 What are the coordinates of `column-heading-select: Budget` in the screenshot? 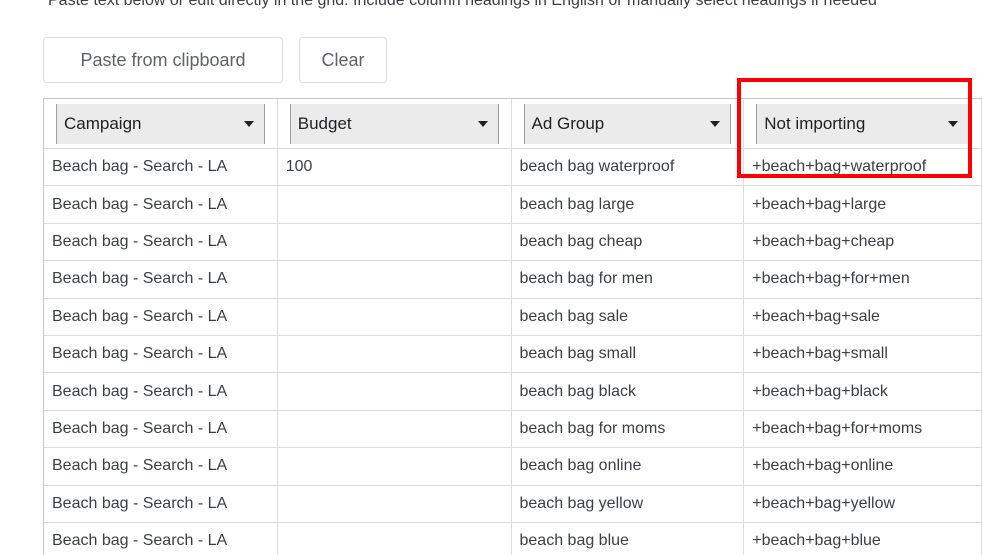 It's located at (394, 123).